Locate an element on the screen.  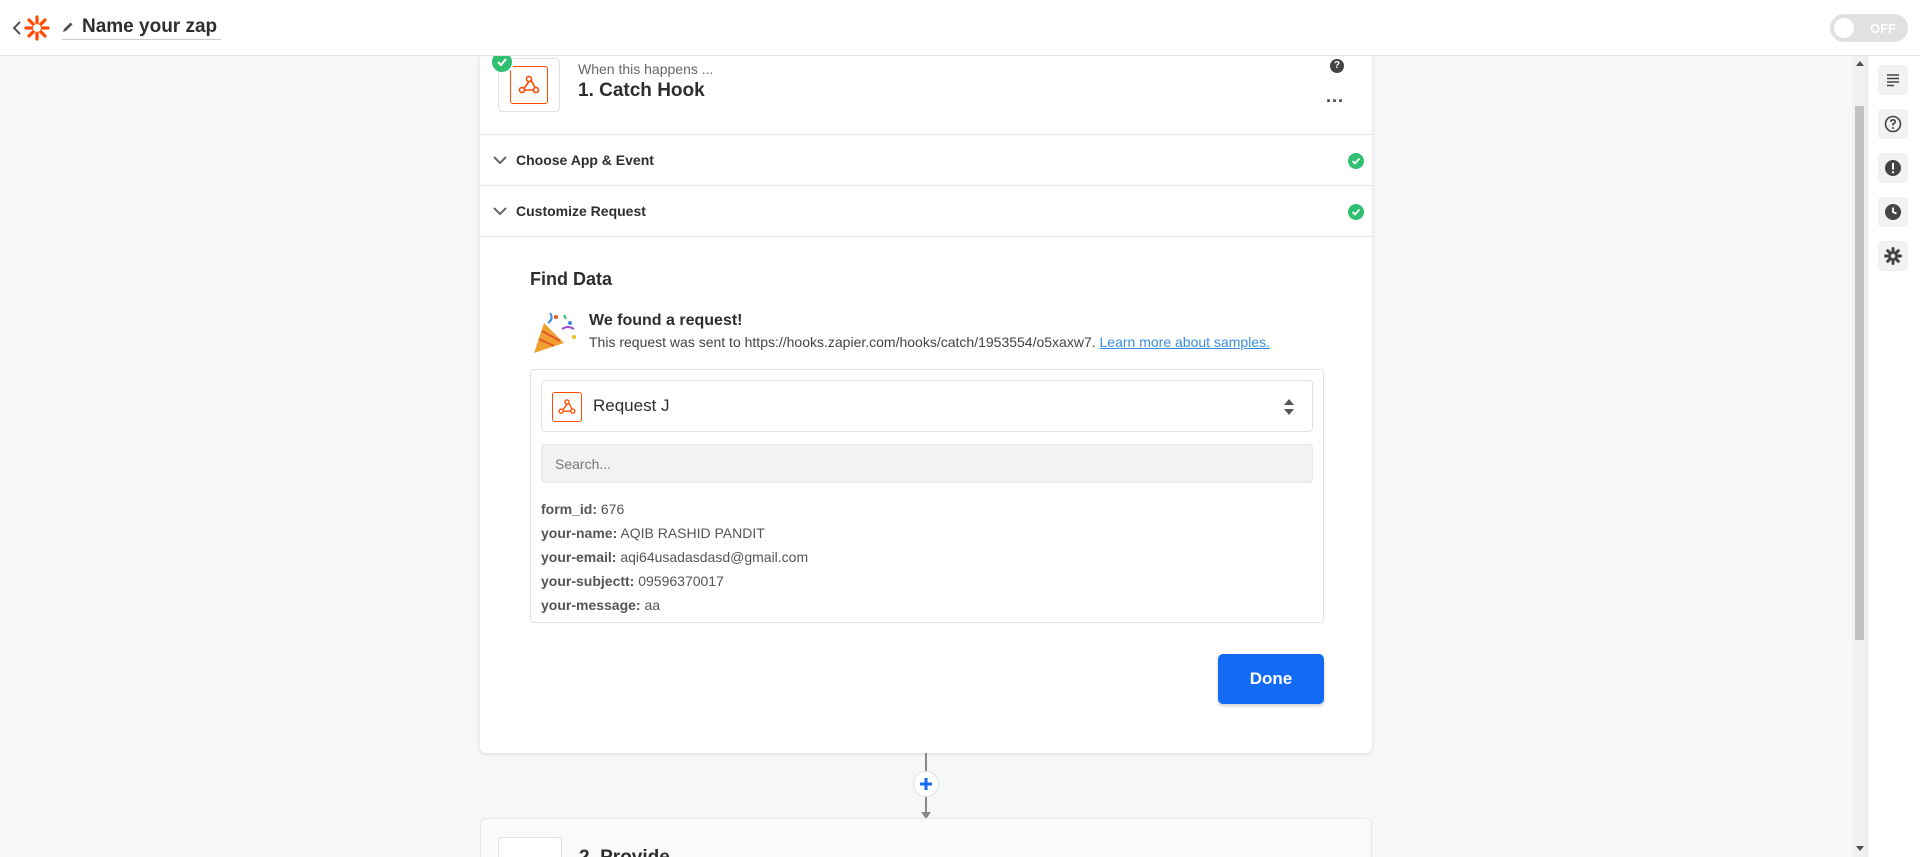
zapier-logo-icon is located at coordinates (37, 28).